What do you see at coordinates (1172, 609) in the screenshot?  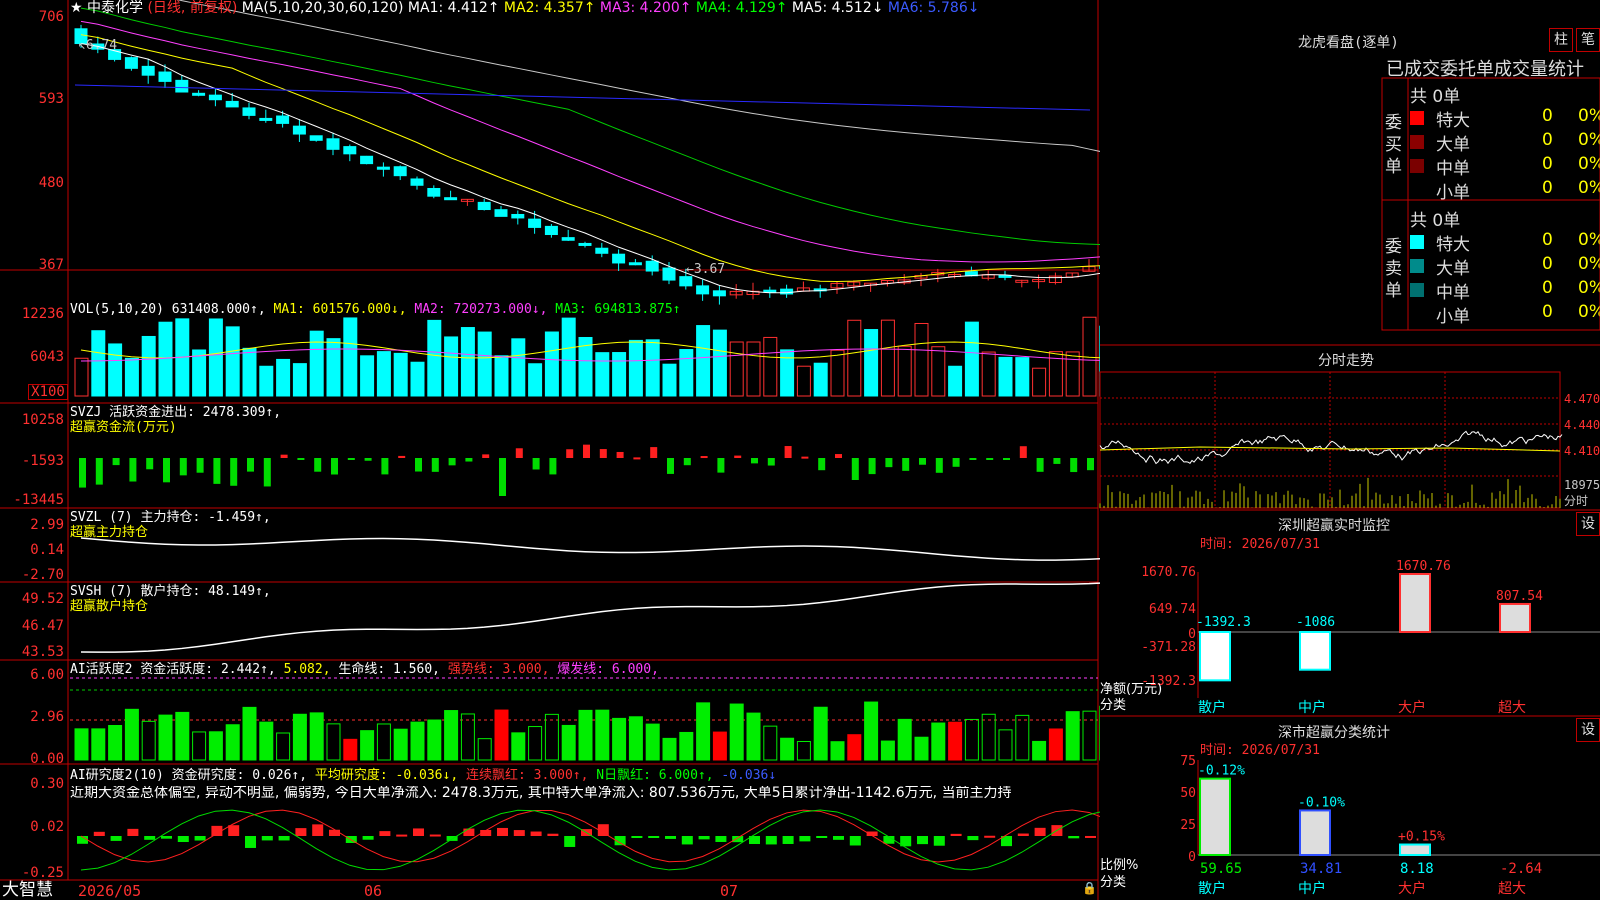 I see `monitor-axis-2: 649.74` at bounding box center [1172, 609].